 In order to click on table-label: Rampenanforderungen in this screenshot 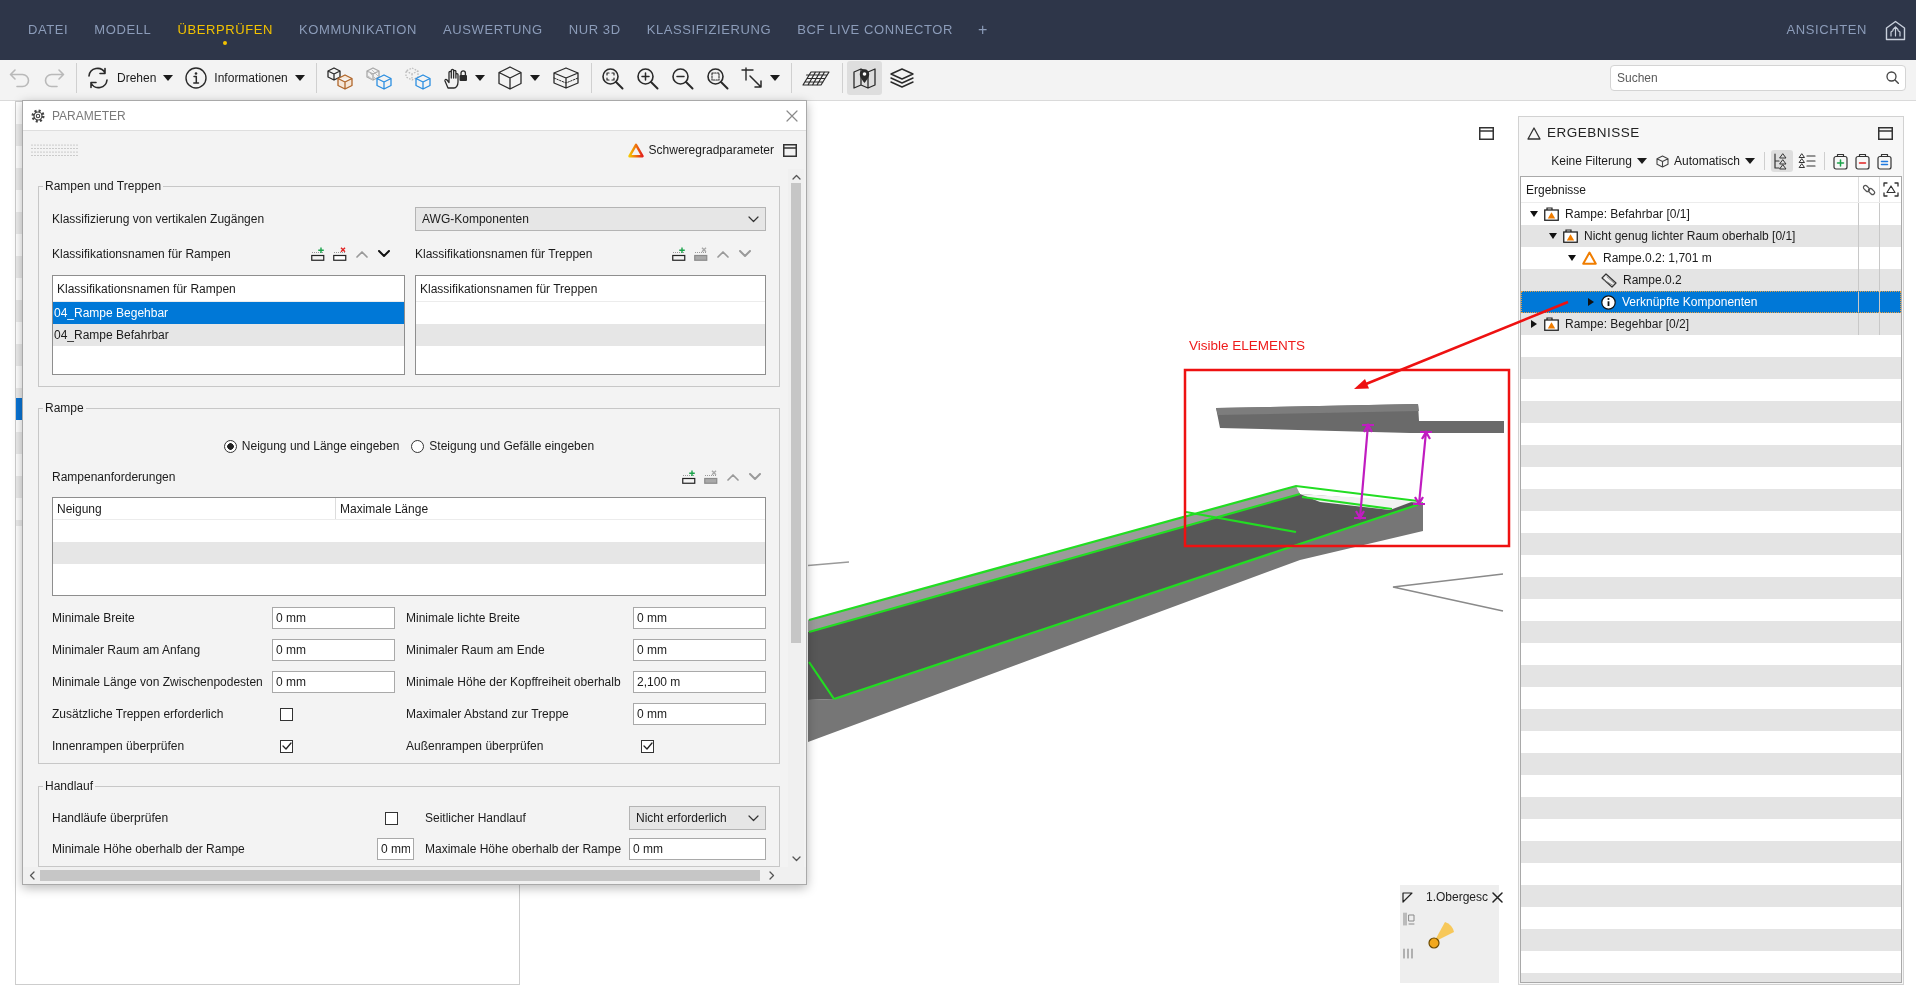, I will do `click(114, 477)`.